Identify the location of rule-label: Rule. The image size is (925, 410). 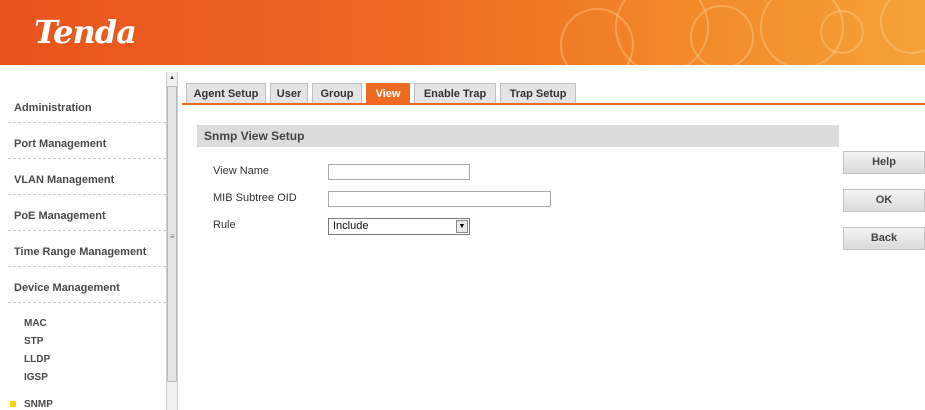
(224, 225).